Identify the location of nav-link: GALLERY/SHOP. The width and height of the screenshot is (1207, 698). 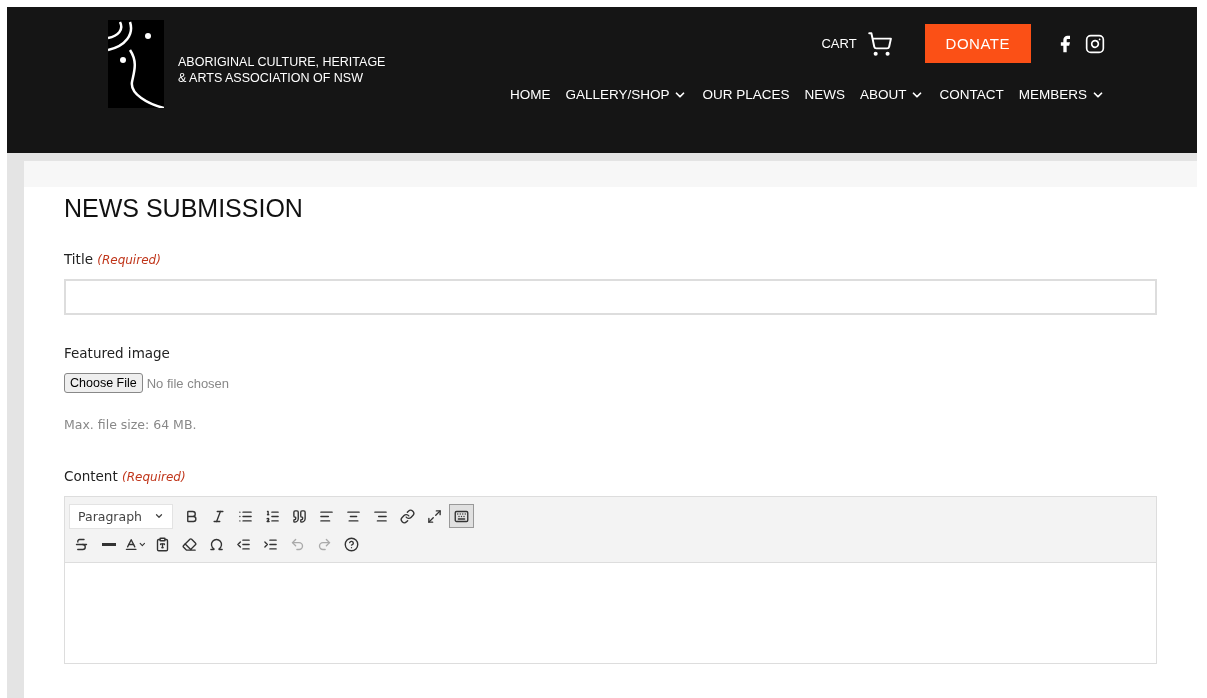
(626, 94).